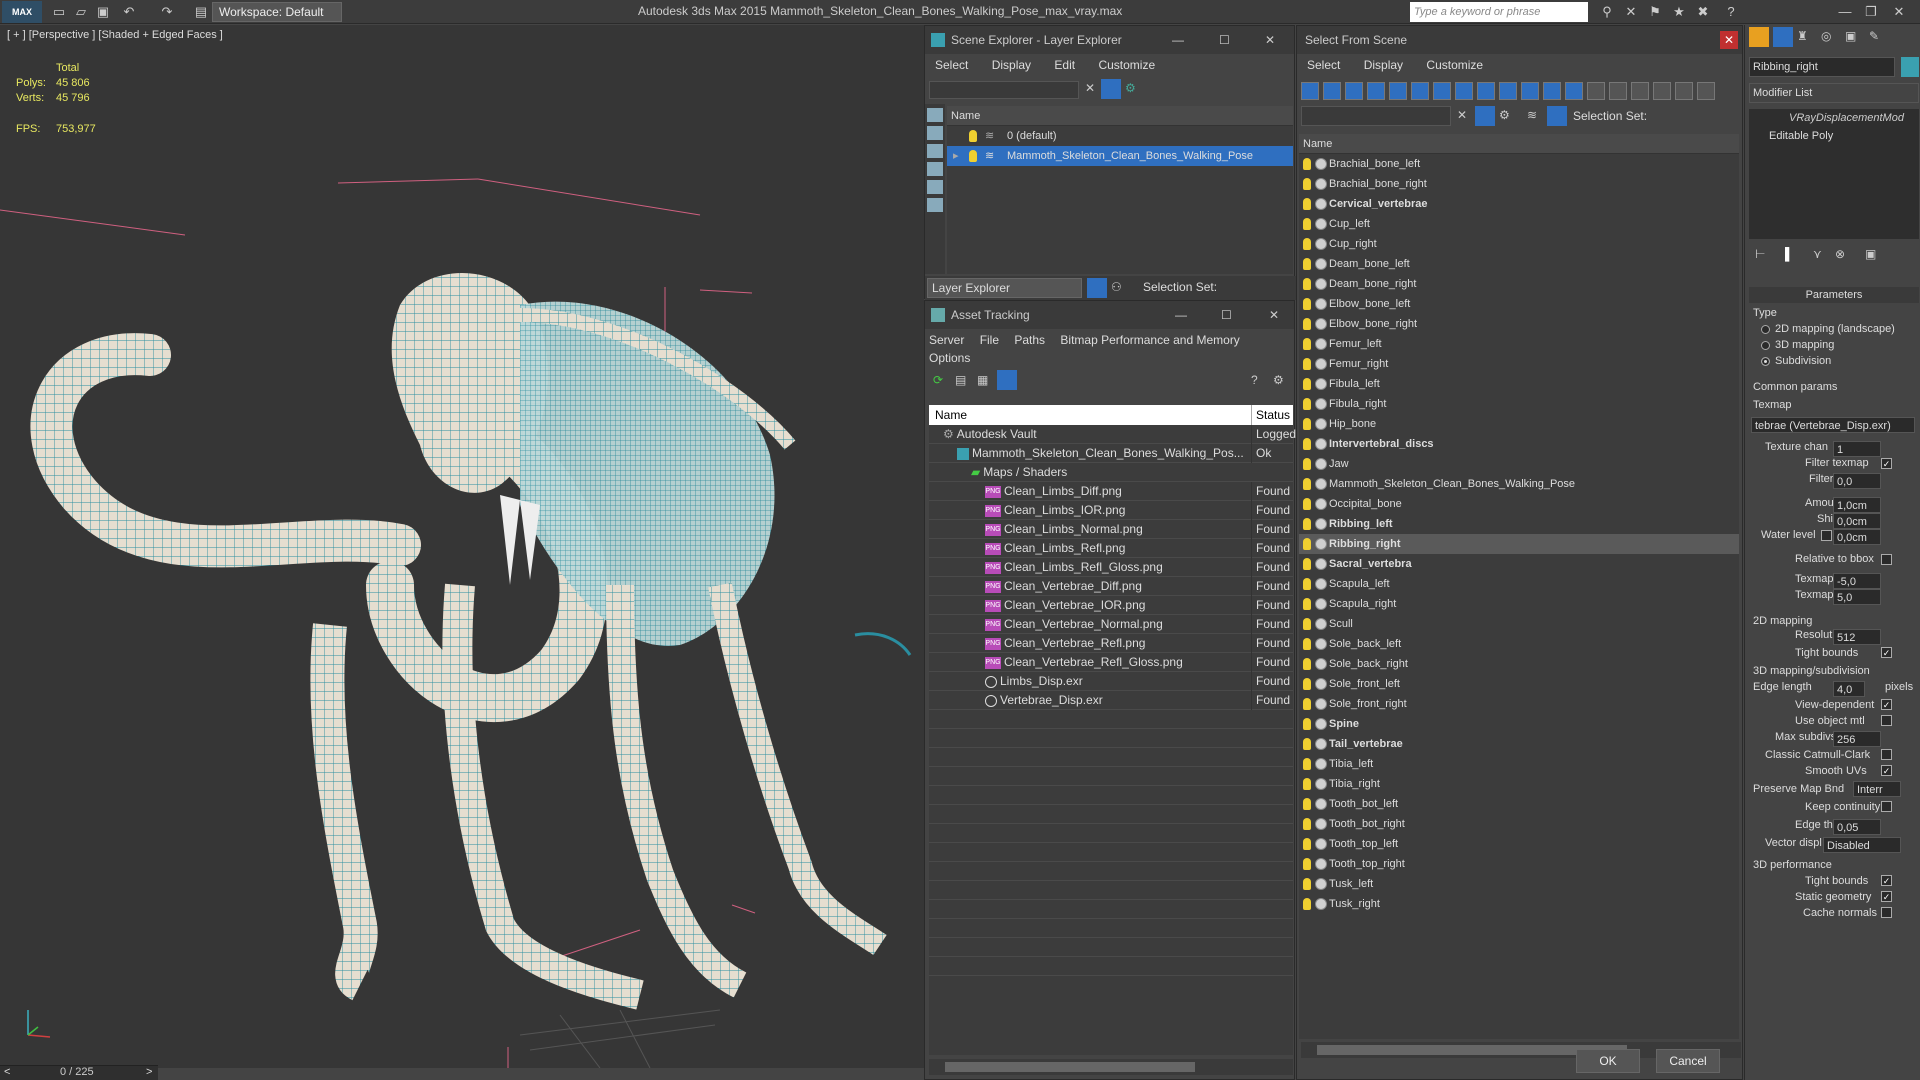  I want to click on menu-edit: Edit, so click(1064, 65).